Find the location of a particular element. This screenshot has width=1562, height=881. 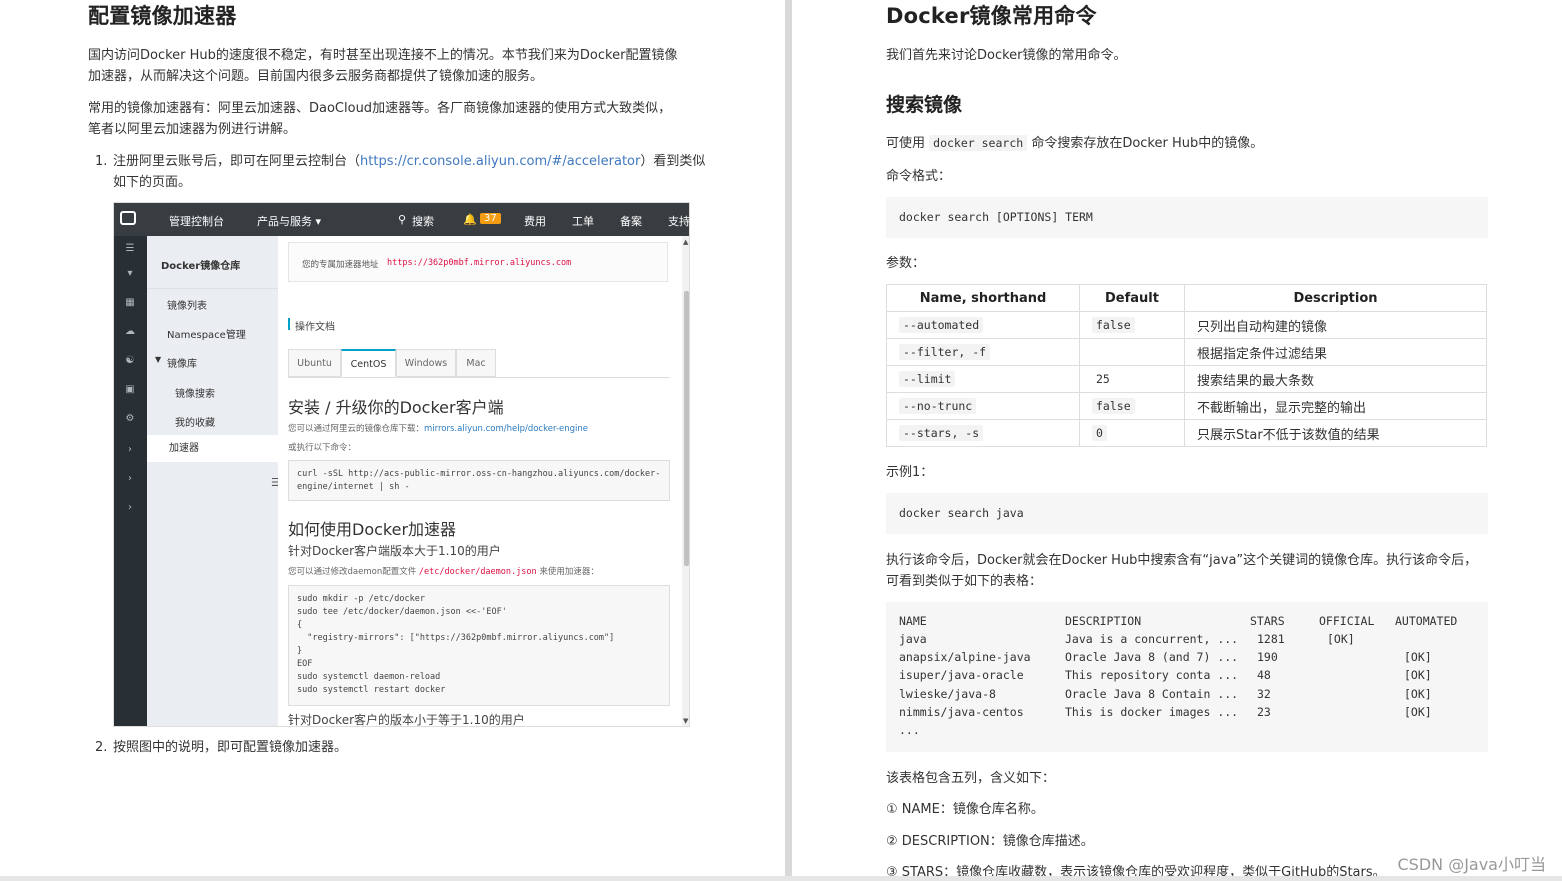

menu-item-namespace: Namespace管理 is located at coordinates (206, 333).